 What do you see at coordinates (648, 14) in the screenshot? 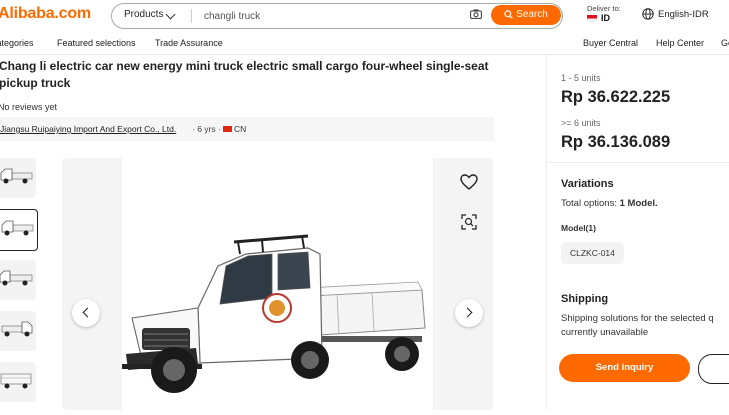
I see `globe-icon` at bounding box center [648, 14].